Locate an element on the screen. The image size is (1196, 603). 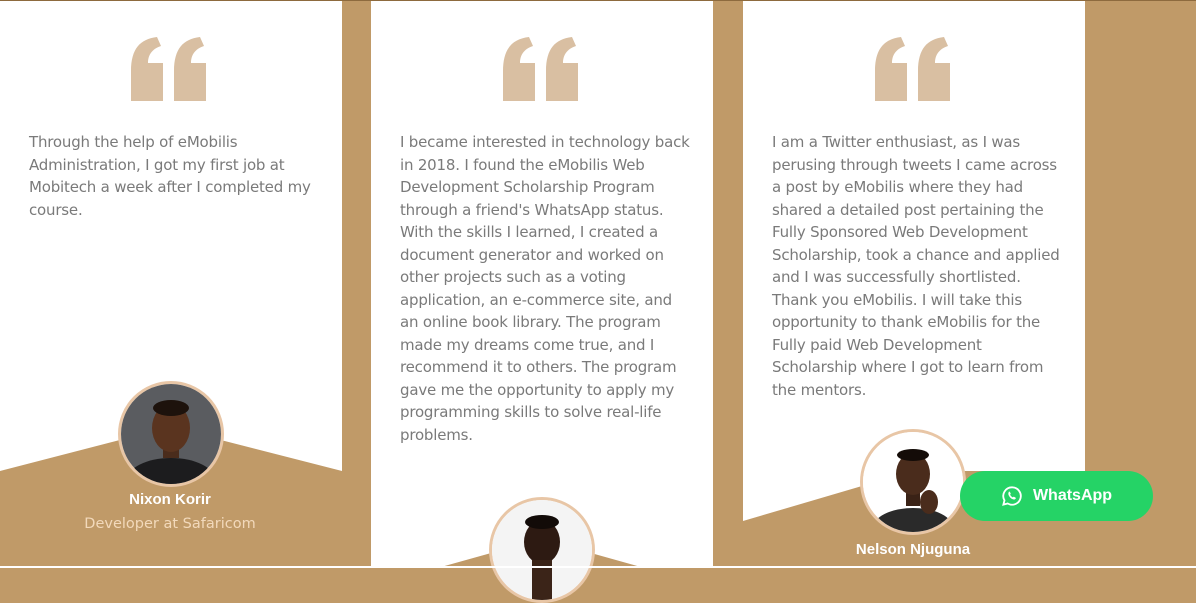
whatsapp-icon is located at coordinates (1012, 496).